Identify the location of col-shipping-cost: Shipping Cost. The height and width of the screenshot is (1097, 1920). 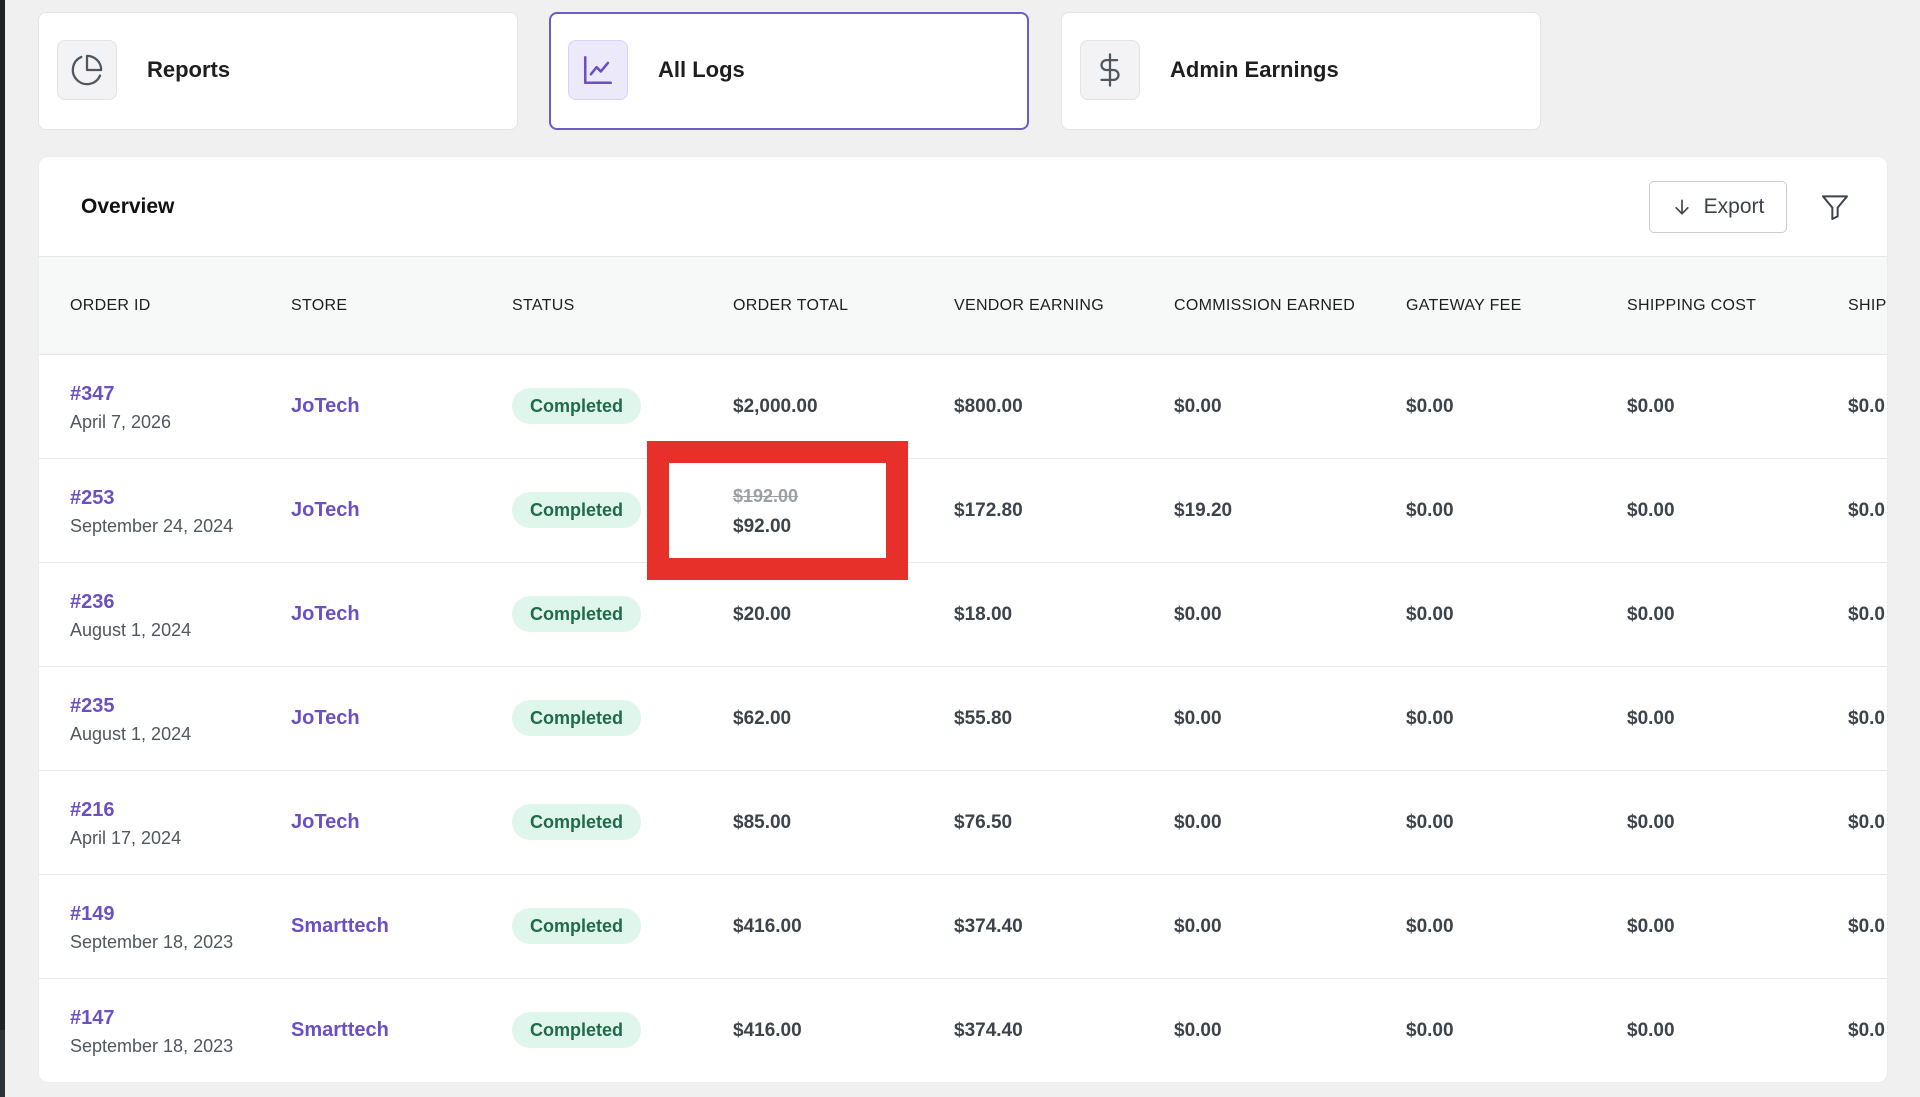
(1691, 306).